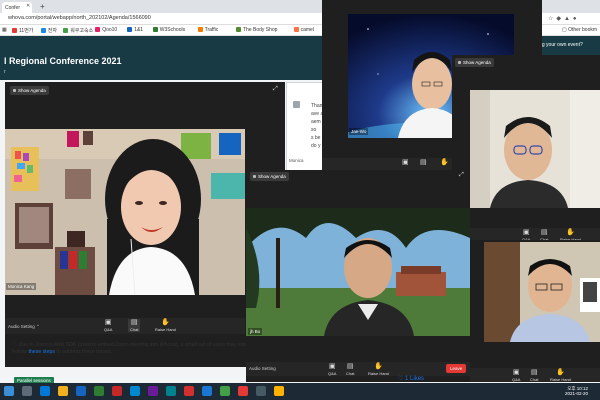 The image size is (600, 400). I want to click on leave-button: Leave, so click(456, 368).